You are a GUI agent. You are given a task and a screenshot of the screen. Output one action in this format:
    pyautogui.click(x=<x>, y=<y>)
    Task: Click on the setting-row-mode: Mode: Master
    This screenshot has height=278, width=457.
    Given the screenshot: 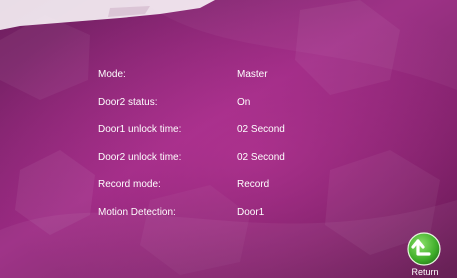 What is the action you would take?
    pyautogui.click(x=238, y=77)
    